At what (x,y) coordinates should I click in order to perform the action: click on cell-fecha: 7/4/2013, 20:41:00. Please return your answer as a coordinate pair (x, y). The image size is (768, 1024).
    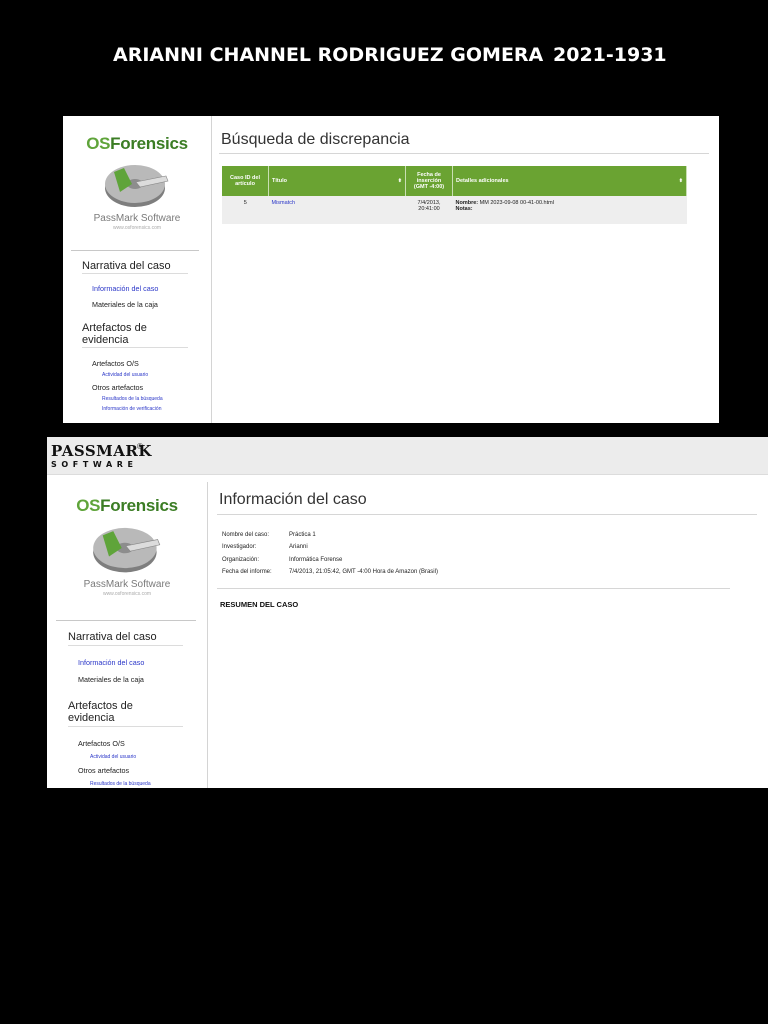
    Looking at the image, I should click on (429, 210).